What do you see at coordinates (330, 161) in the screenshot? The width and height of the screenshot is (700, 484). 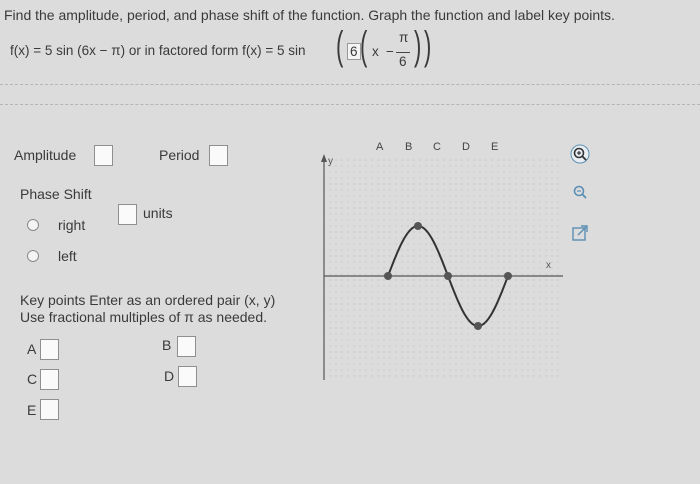 I see `y-axis-label: y` at bounding box center [330, 161].